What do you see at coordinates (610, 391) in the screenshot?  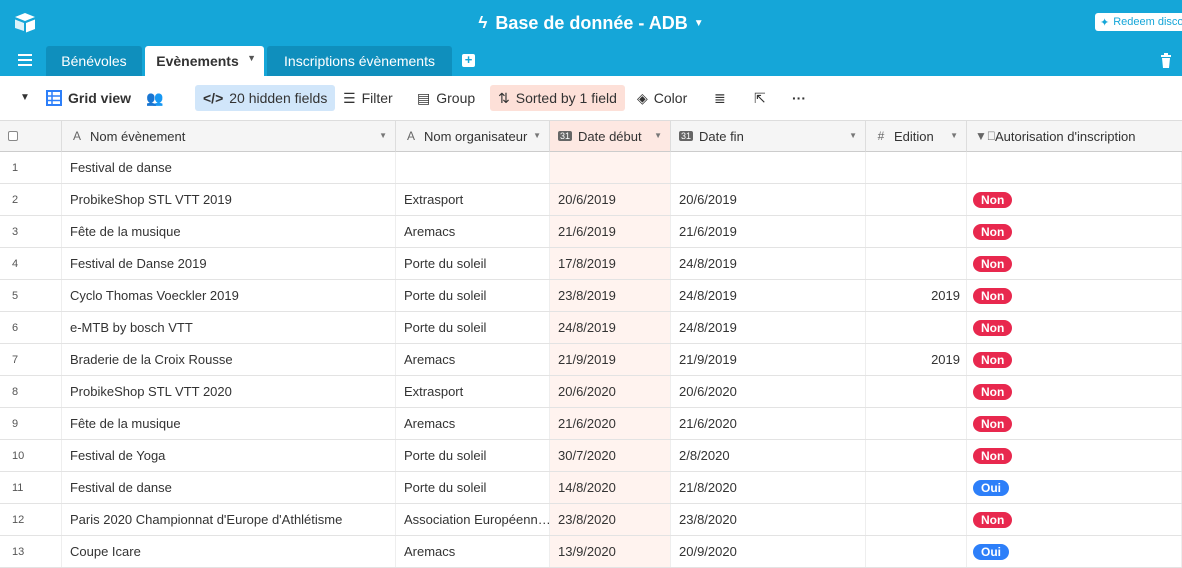 I see `date-debut-cell: 20/6/2020` at bounding box center [610, 391].